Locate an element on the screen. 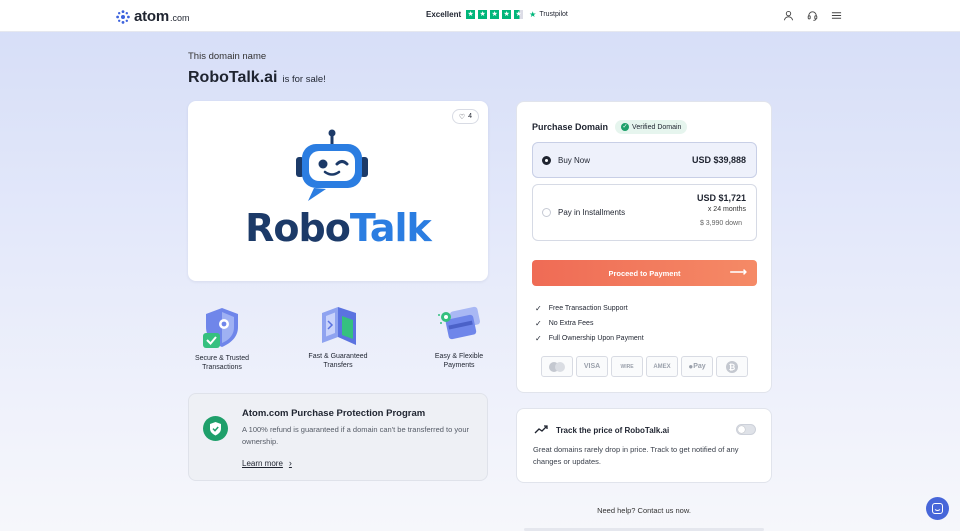  domain-logo-card: ♡ 4 RoboTalk is located at coordinates (338, 191).